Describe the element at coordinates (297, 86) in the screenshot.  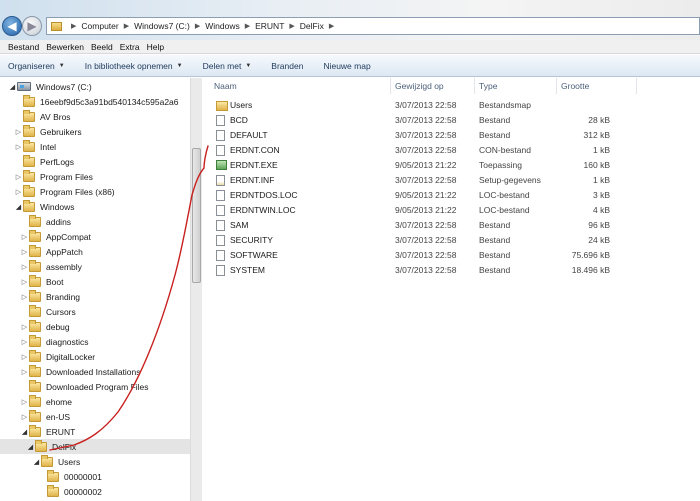
I see `column-header-name: Naam` at that location.